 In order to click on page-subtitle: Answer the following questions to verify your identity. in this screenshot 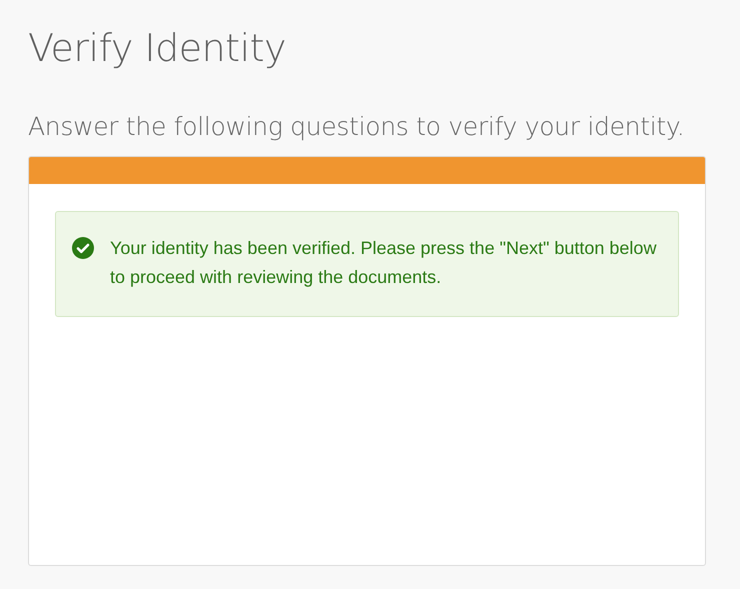, I will do `click(357, 127)`.